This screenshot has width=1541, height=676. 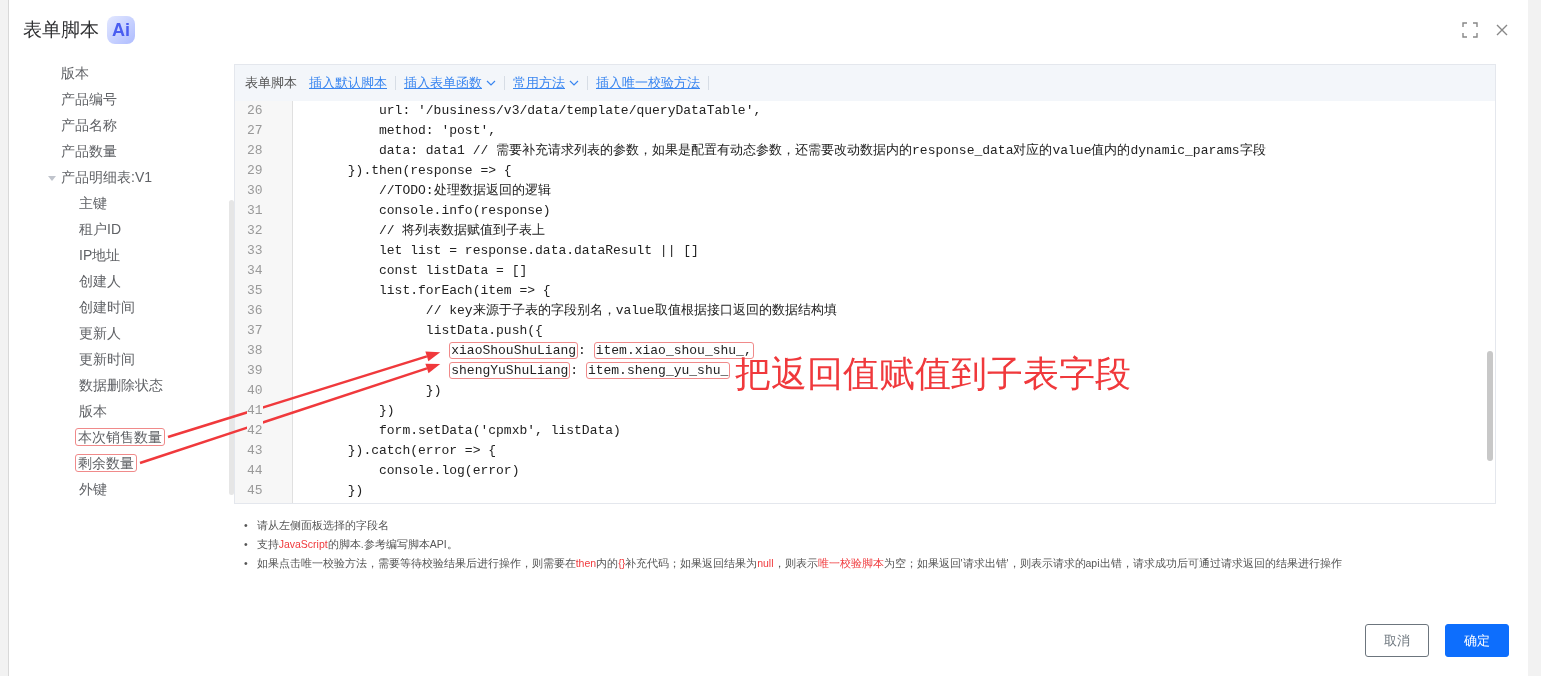 What do you see at coordinates (121, 30) in the screenshot?
I see `ai-badge: Ai` at bounding box center [121, 30].